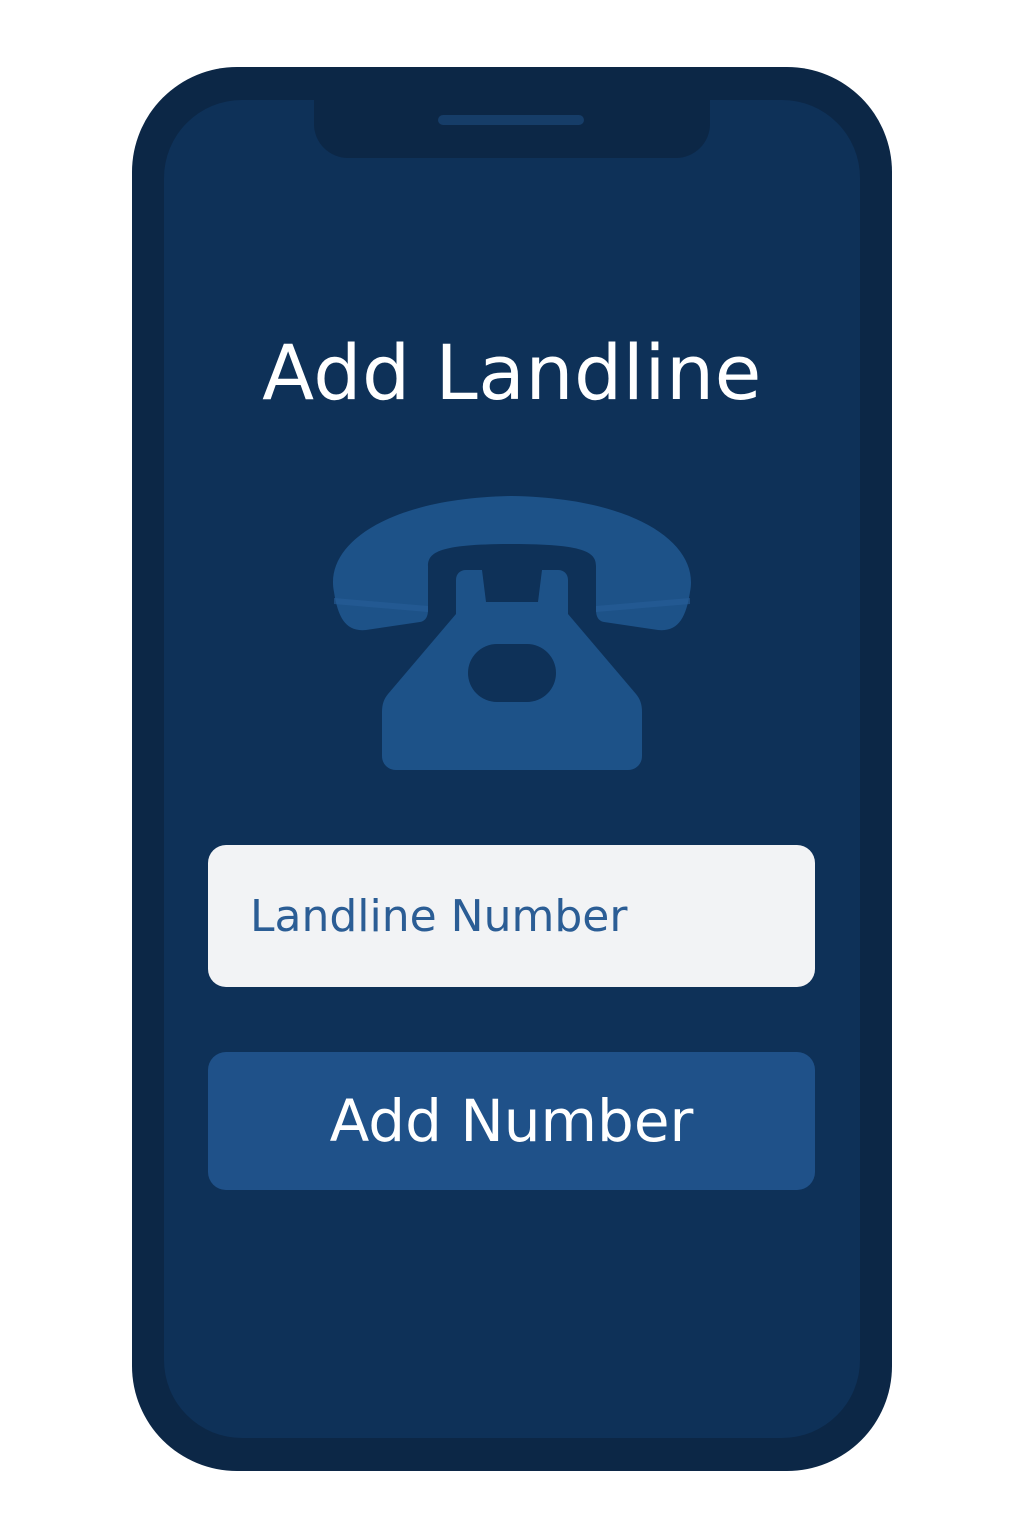 The image size is (1024, 1536). I want to click on telephone-icon, so click(512, 633).